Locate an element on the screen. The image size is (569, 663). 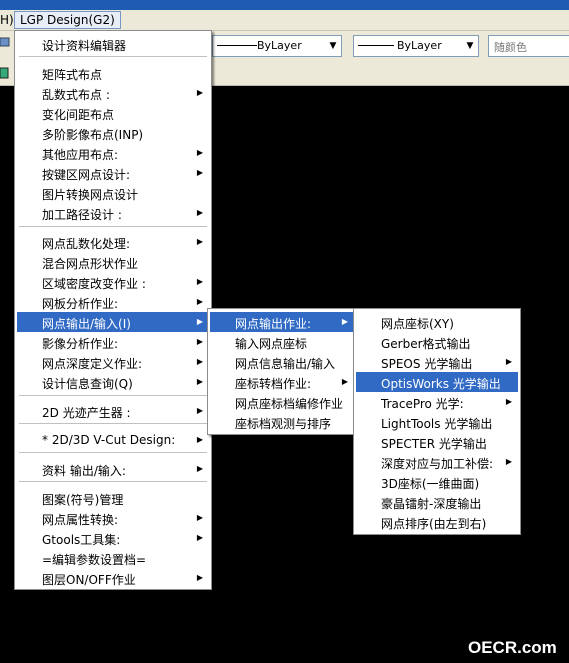
submenu-item-coord-convert: 座标转档作业: ▶ is located at coordinates (282, 382).